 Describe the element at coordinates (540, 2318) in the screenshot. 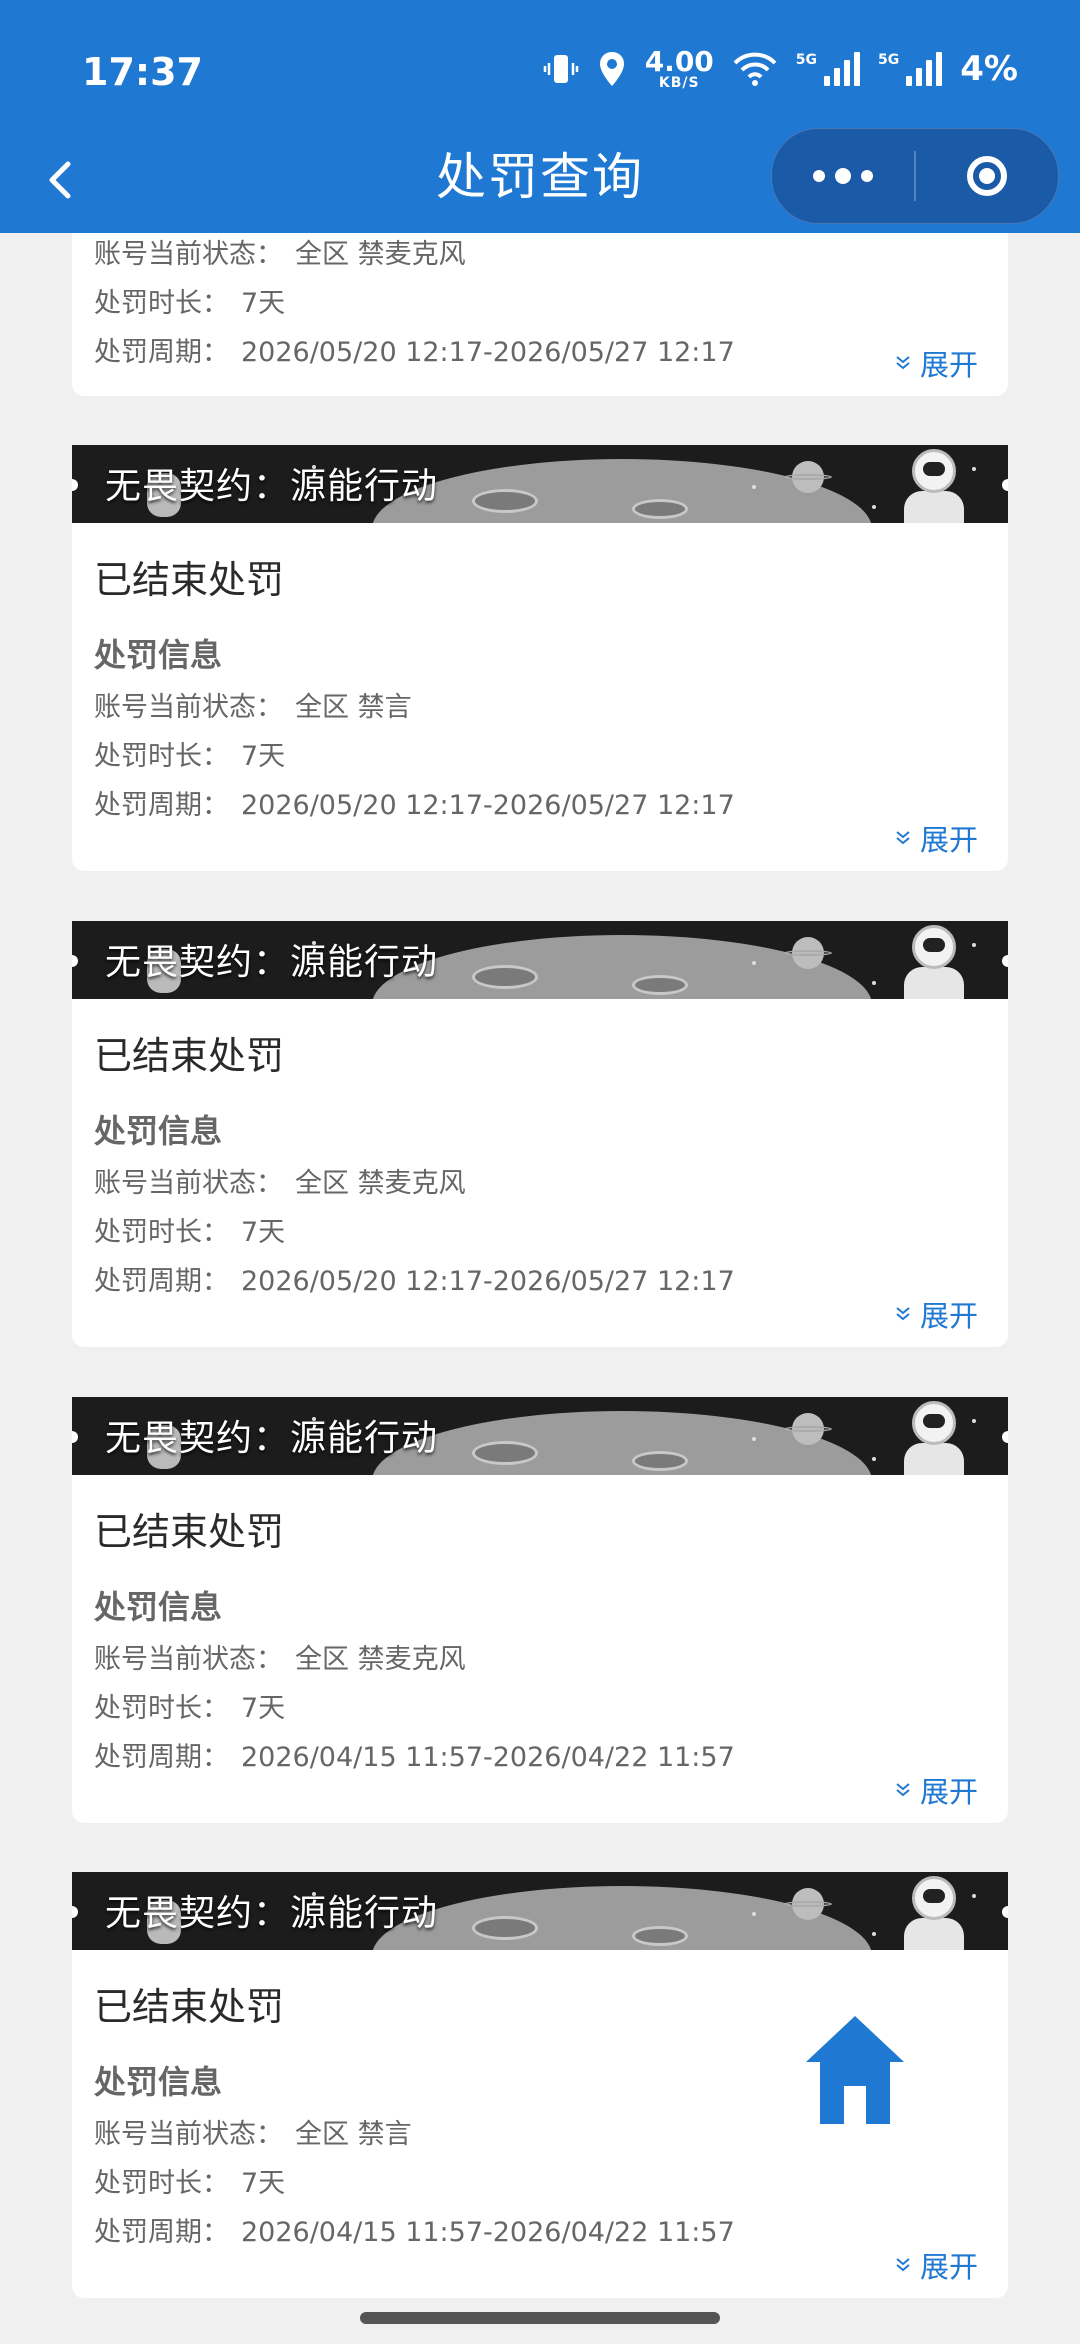

I see `home-indicator` at that location.